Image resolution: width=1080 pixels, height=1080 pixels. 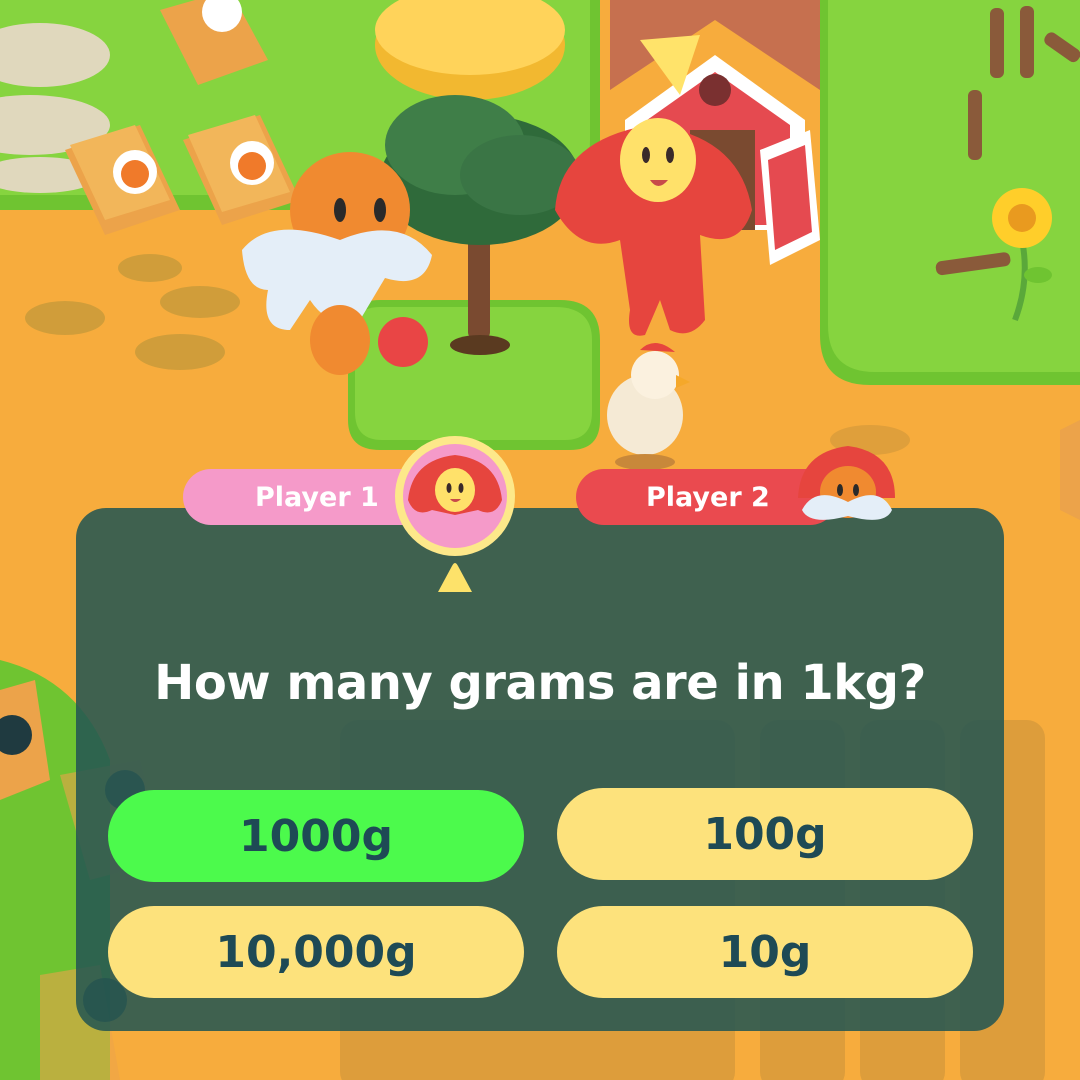 I want to click on answer-label-4: 10g, so click(x=765, y=952).